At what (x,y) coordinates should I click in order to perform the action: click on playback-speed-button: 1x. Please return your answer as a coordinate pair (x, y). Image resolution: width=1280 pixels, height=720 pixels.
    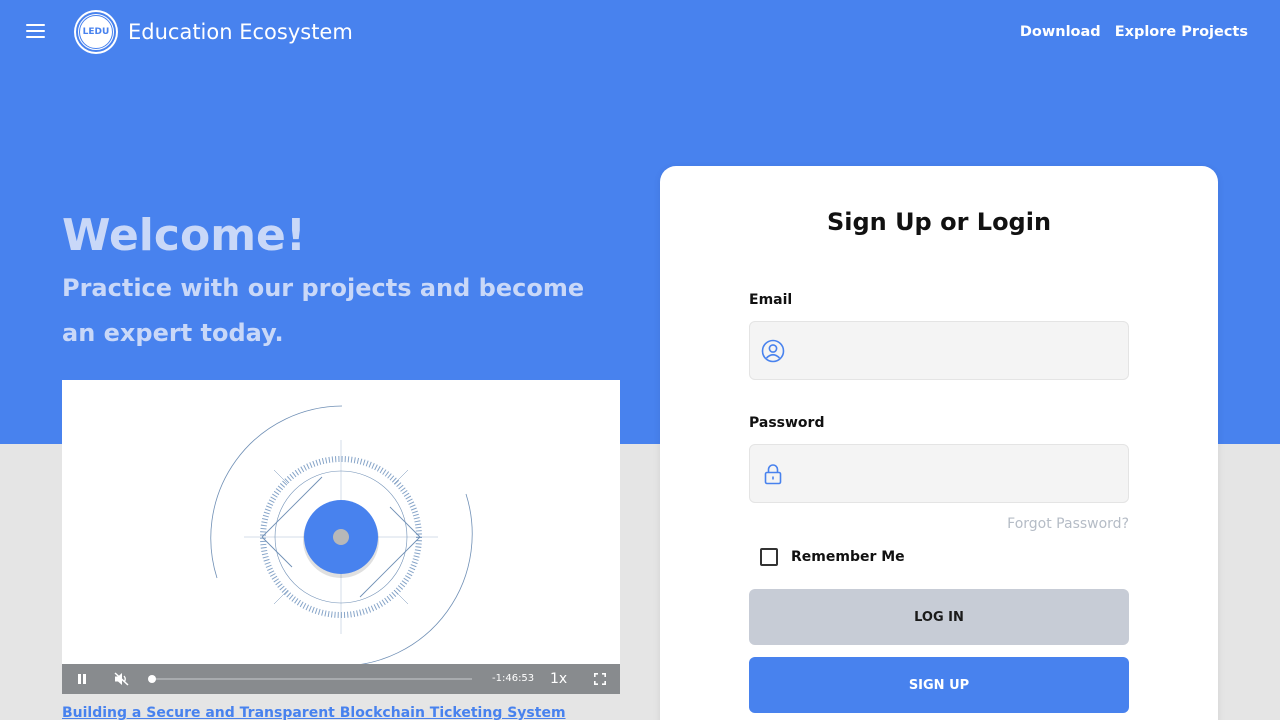
    Looking at the image, I should click on (558, 679).